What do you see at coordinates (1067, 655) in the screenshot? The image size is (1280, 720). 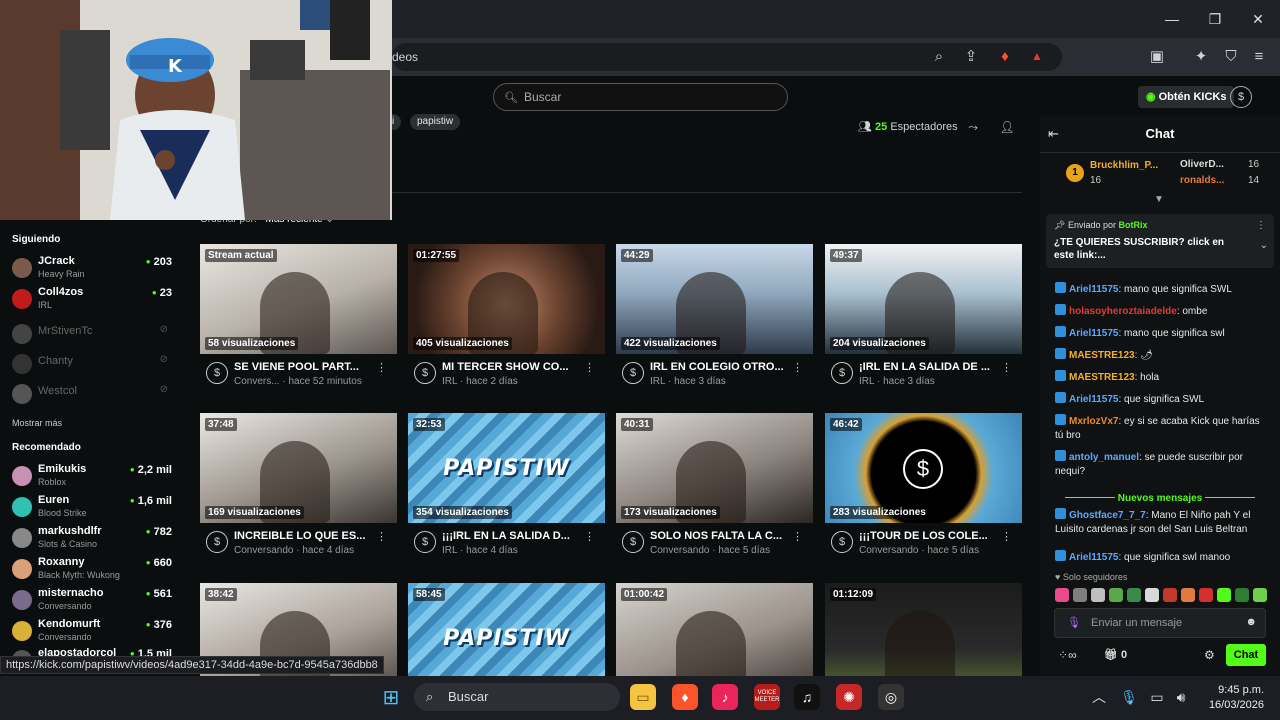 I see `infinity-points: ⁘∞` at bounding box center [1067, 655].